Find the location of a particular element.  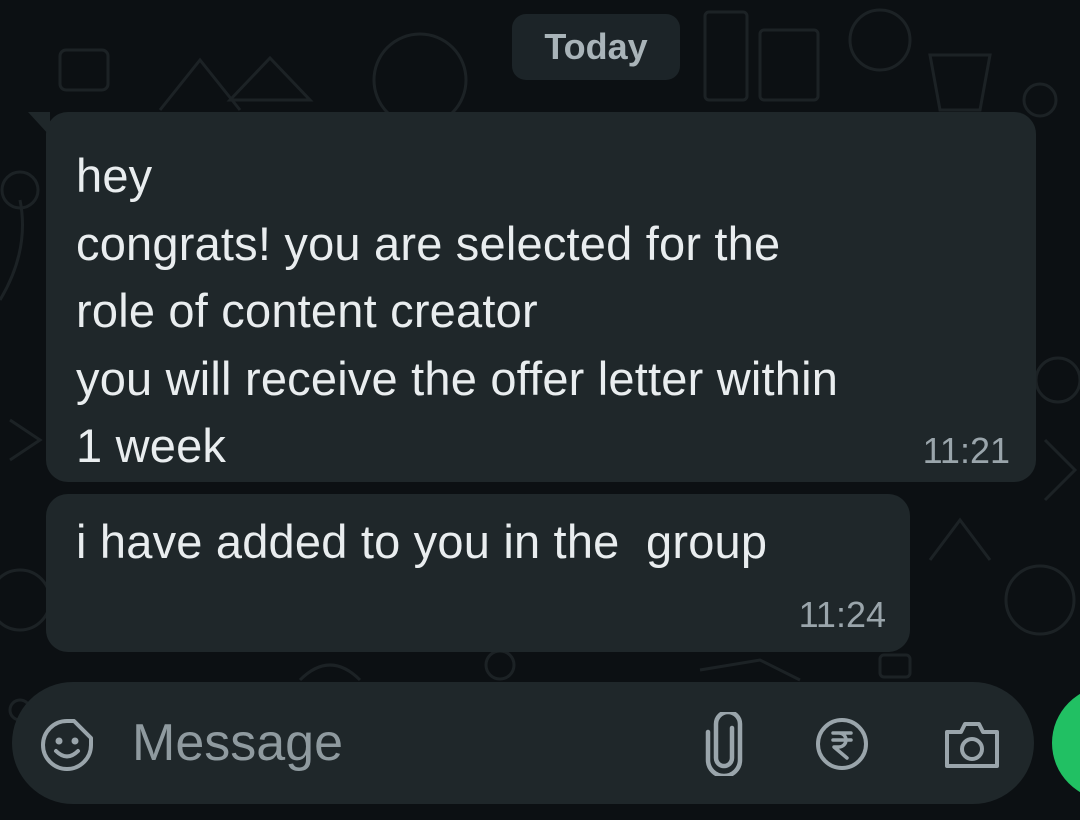

camera-icon is located at coordinates (972, 744).